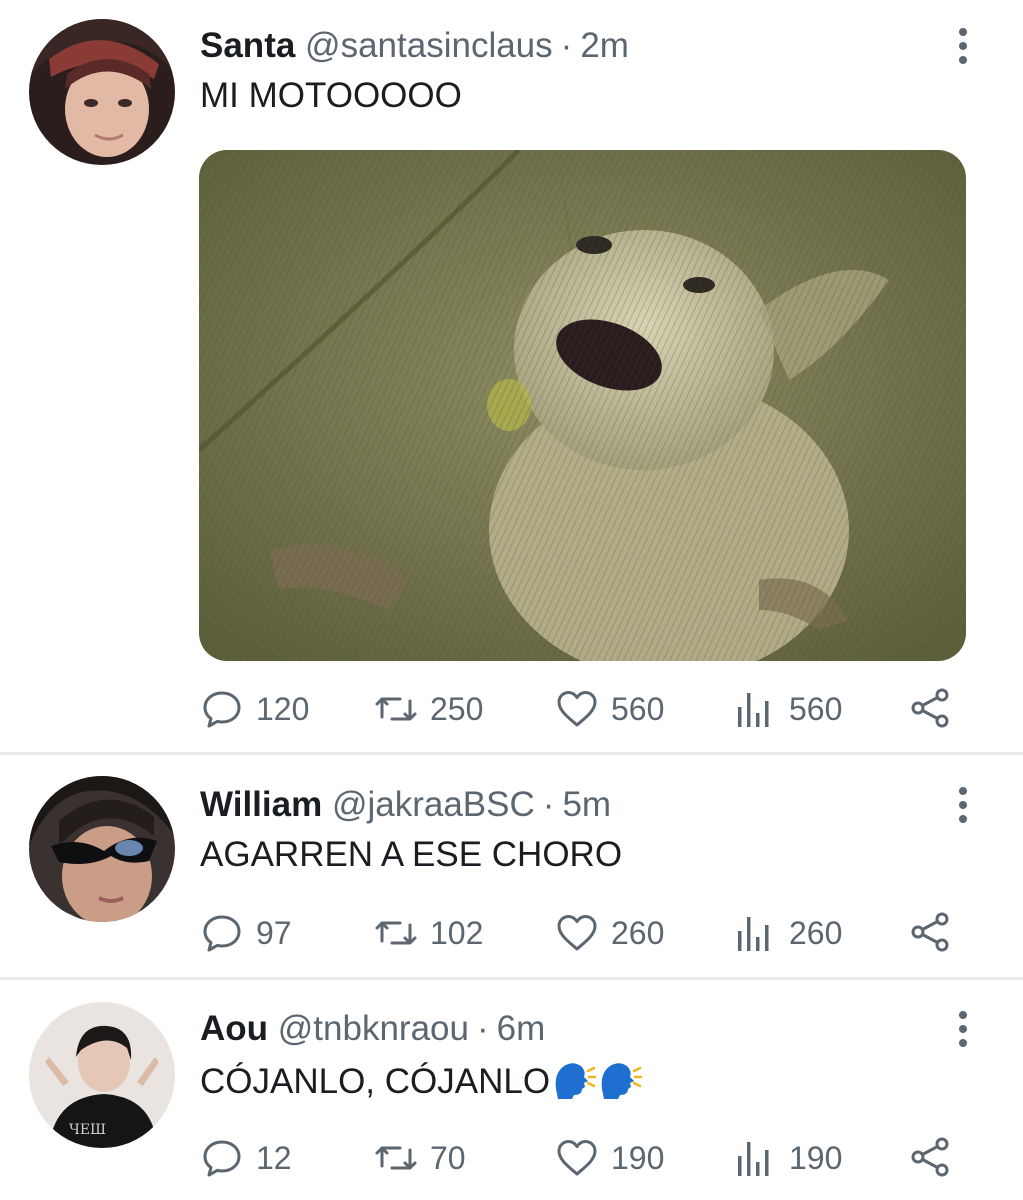 The image size is (1023, 1200). What do you see at coordinates (283, 708) in the screenshot?
I see `reply-count: 120` at bounding box center [283, 708].